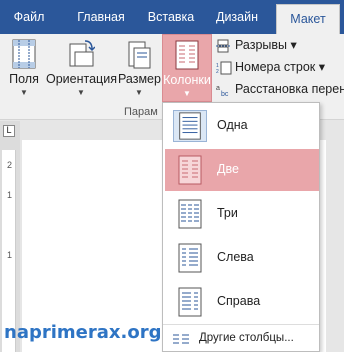 This screenshot has width=344, height=352. I want to click on line-numbers-label: Номера строк ▾, so click(280, 67).